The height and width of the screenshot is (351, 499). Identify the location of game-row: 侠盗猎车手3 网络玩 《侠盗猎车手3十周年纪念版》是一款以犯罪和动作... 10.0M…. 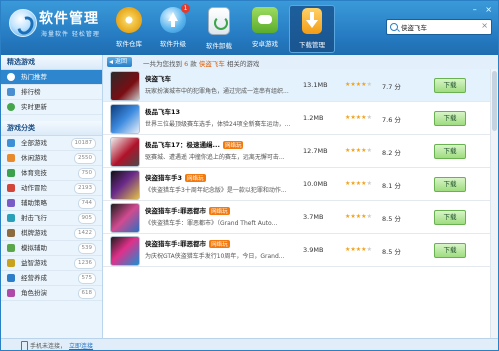
(300, 184).